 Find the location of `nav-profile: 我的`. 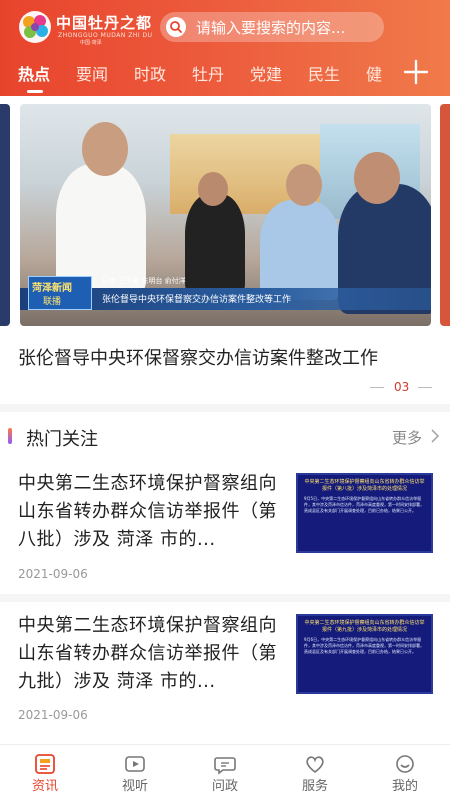

nav-profile: 我的 is located at coordinates (405, 772).